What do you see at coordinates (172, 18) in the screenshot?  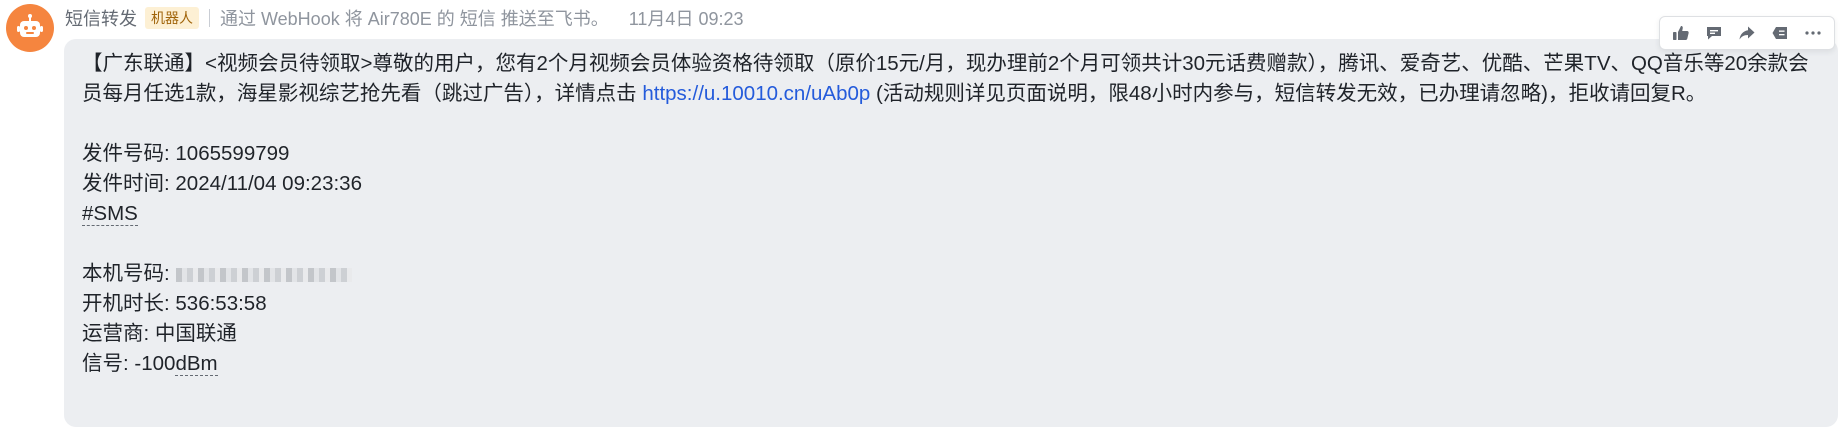 I see `bot-badge: 机器人` at bounding box center [172, 18].